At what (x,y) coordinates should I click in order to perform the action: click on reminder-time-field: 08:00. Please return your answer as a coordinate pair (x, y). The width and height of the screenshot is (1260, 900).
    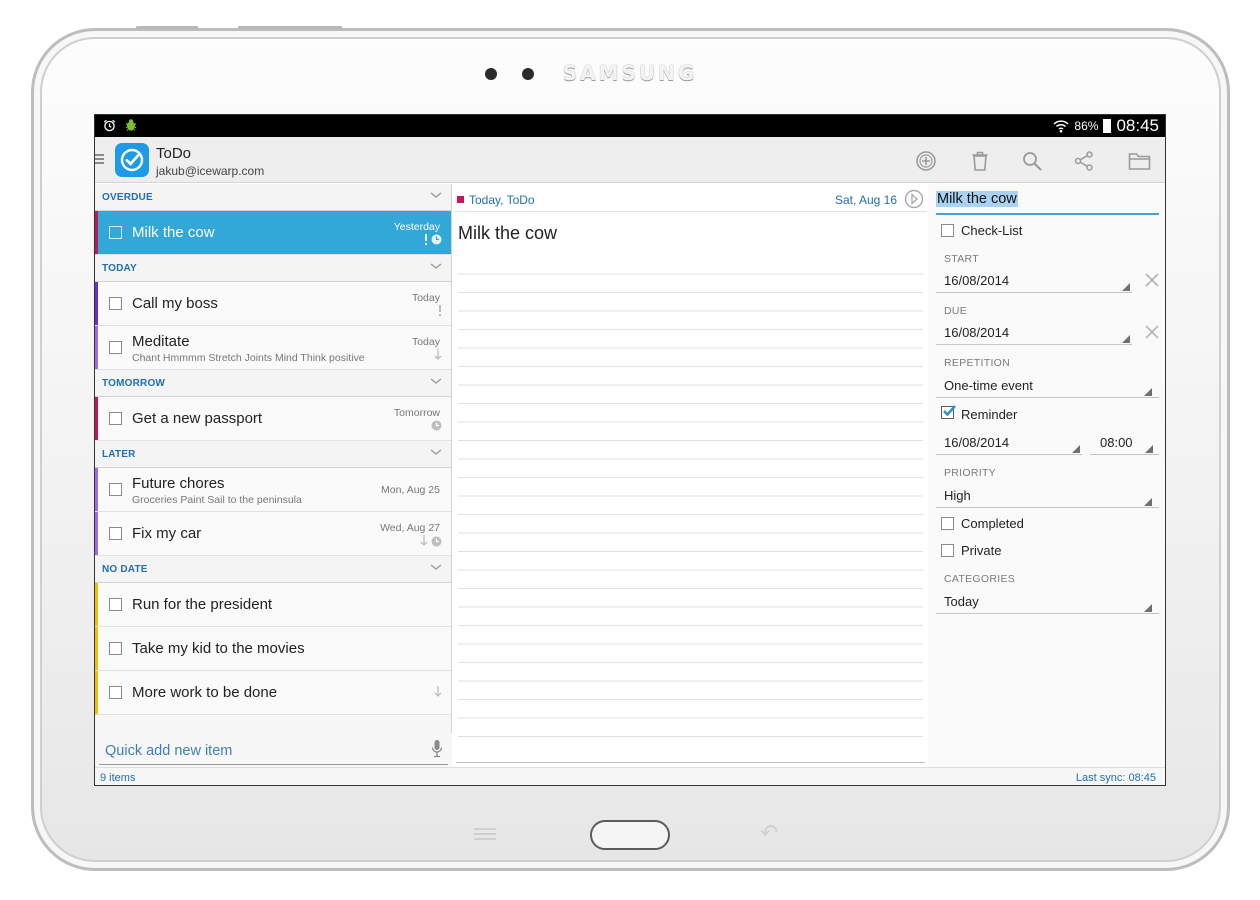
    Looking at the image, I should click on (1116, 442).